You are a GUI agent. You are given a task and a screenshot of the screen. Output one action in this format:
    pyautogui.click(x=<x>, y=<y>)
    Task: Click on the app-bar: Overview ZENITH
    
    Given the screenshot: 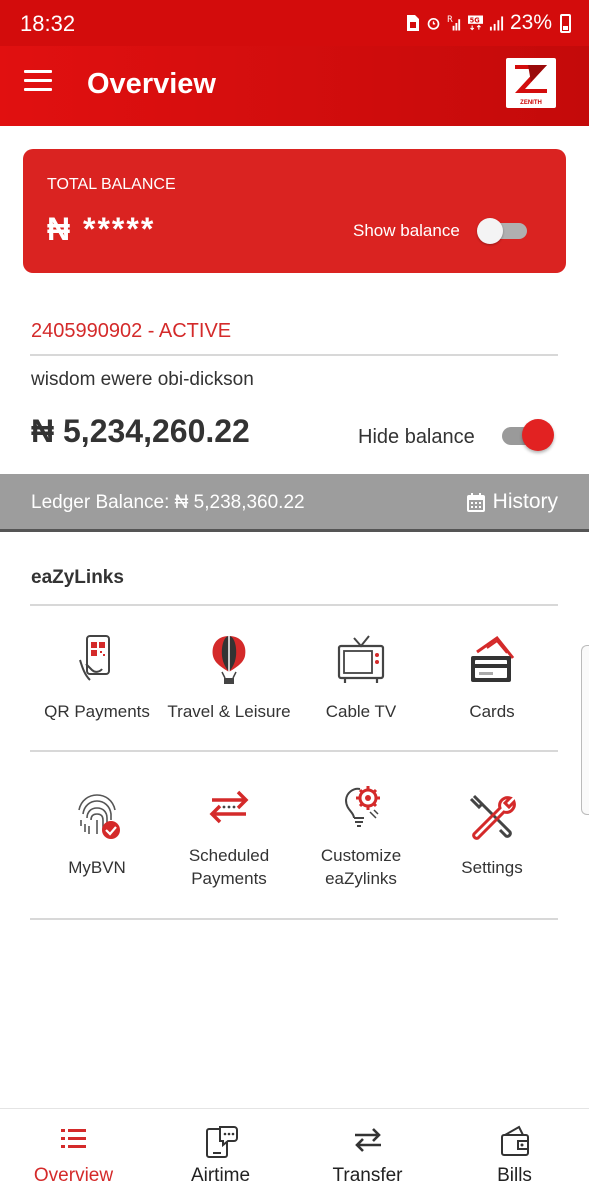 What is the action you would take?
    pyautogui.click(x=294, y=86)
    